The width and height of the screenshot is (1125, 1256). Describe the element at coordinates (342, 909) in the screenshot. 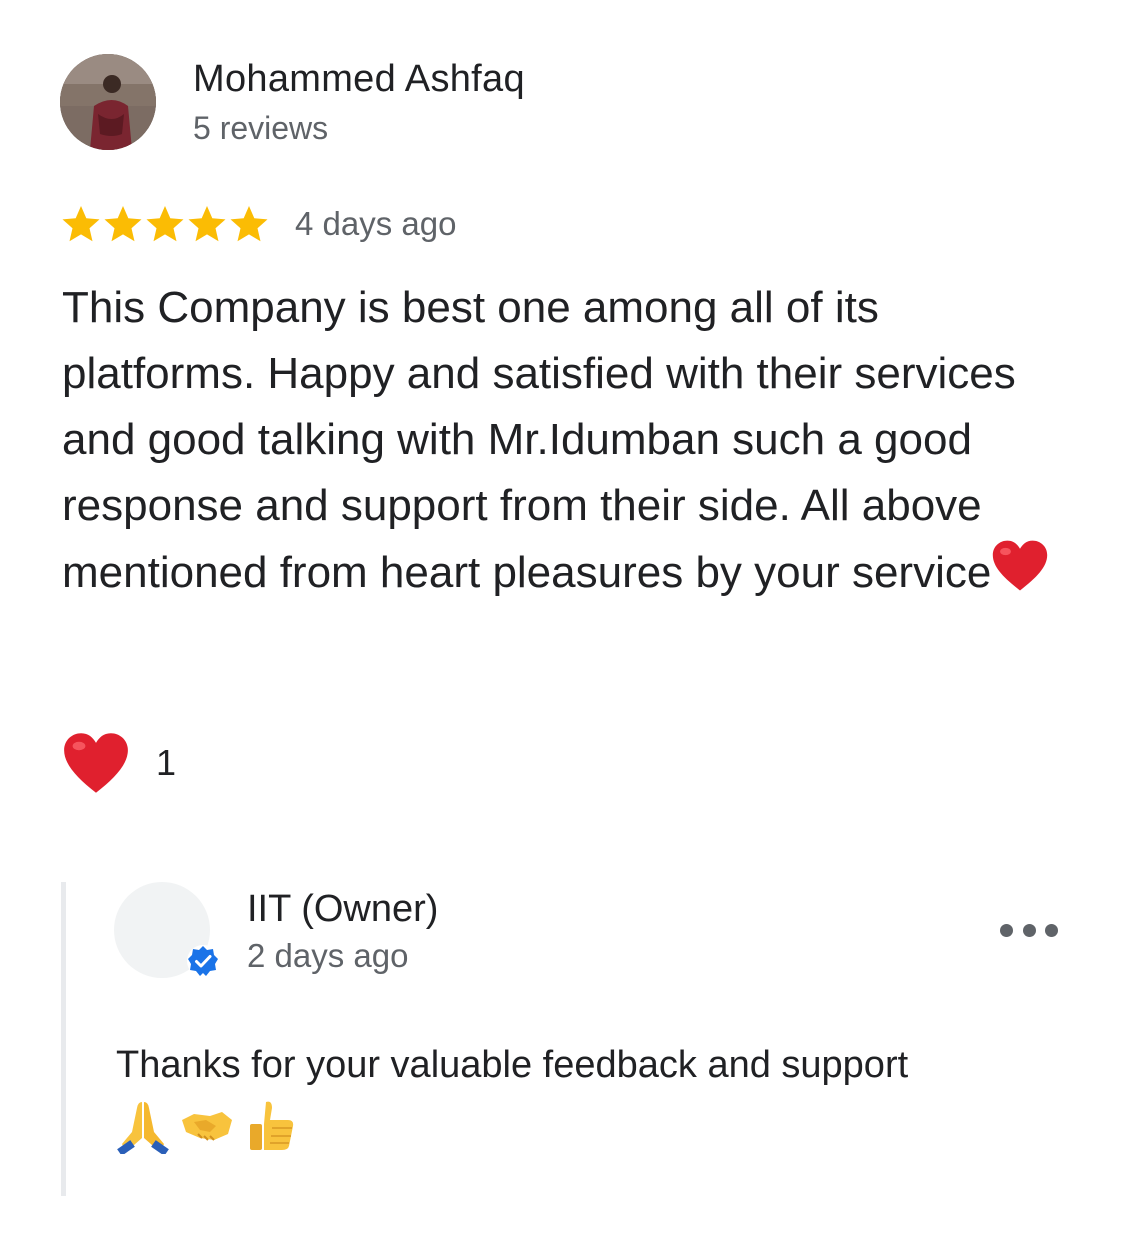

I see `owner-name: IIT (Owner)` at that location.